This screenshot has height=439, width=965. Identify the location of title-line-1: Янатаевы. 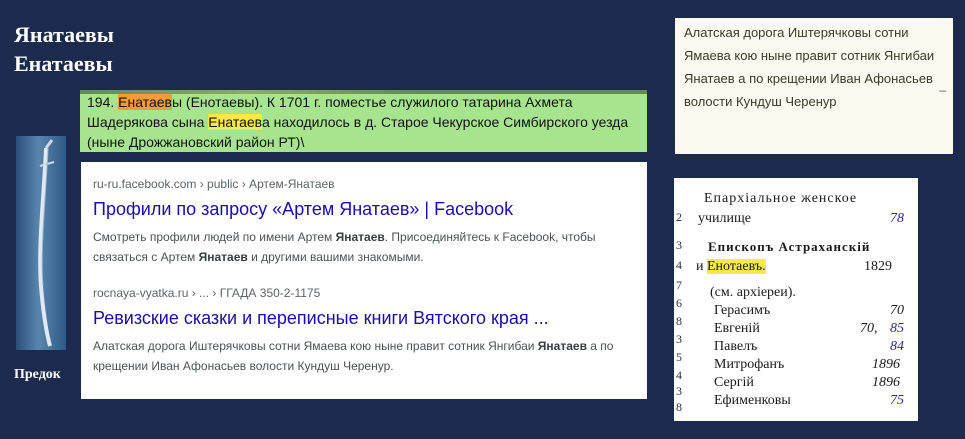
(64, 34).